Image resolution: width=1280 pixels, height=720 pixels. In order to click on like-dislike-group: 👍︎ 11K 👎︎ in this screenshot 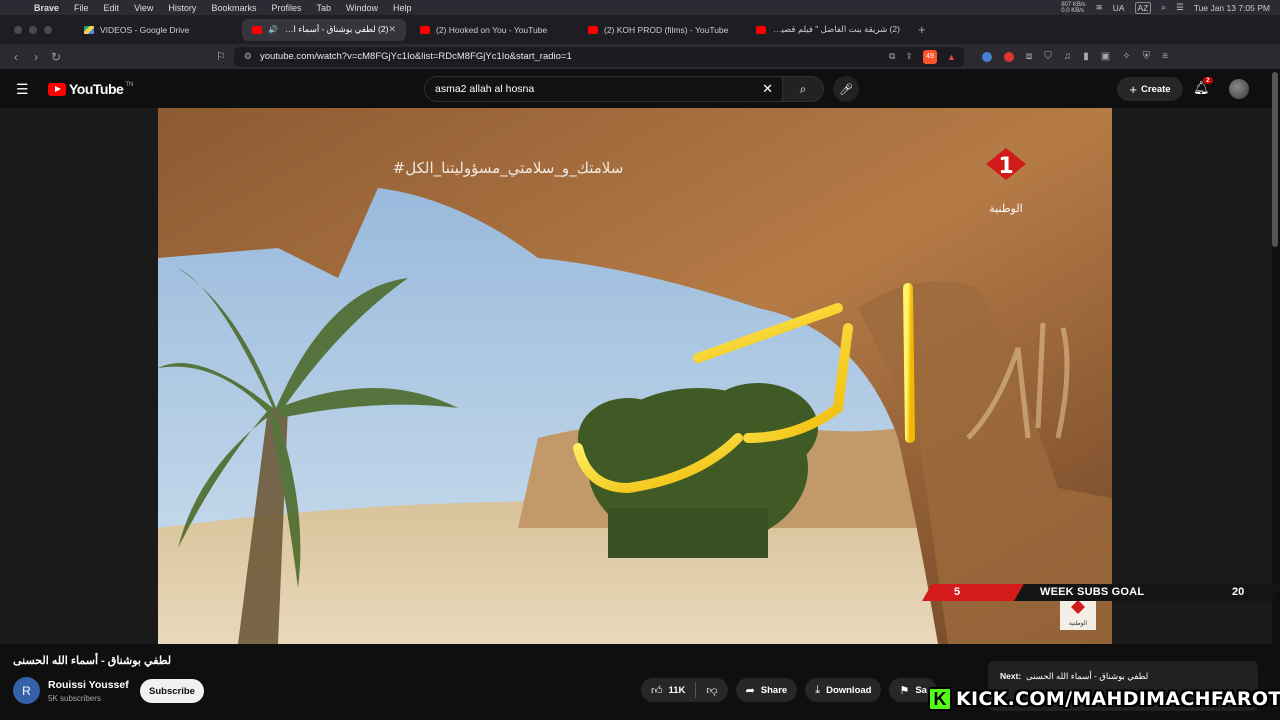, I will do `click(684, 690)`.